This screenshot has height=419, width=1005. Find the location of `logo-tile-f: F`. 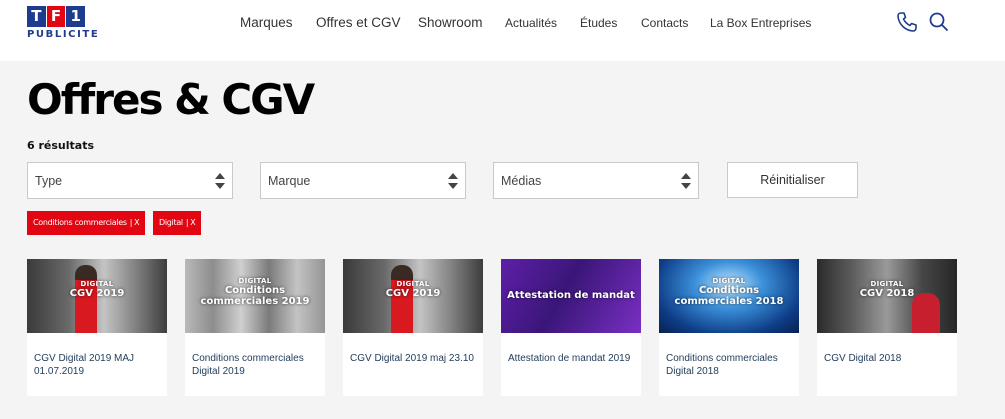

logo-tile-f: F is located at coordinates (56, 16).